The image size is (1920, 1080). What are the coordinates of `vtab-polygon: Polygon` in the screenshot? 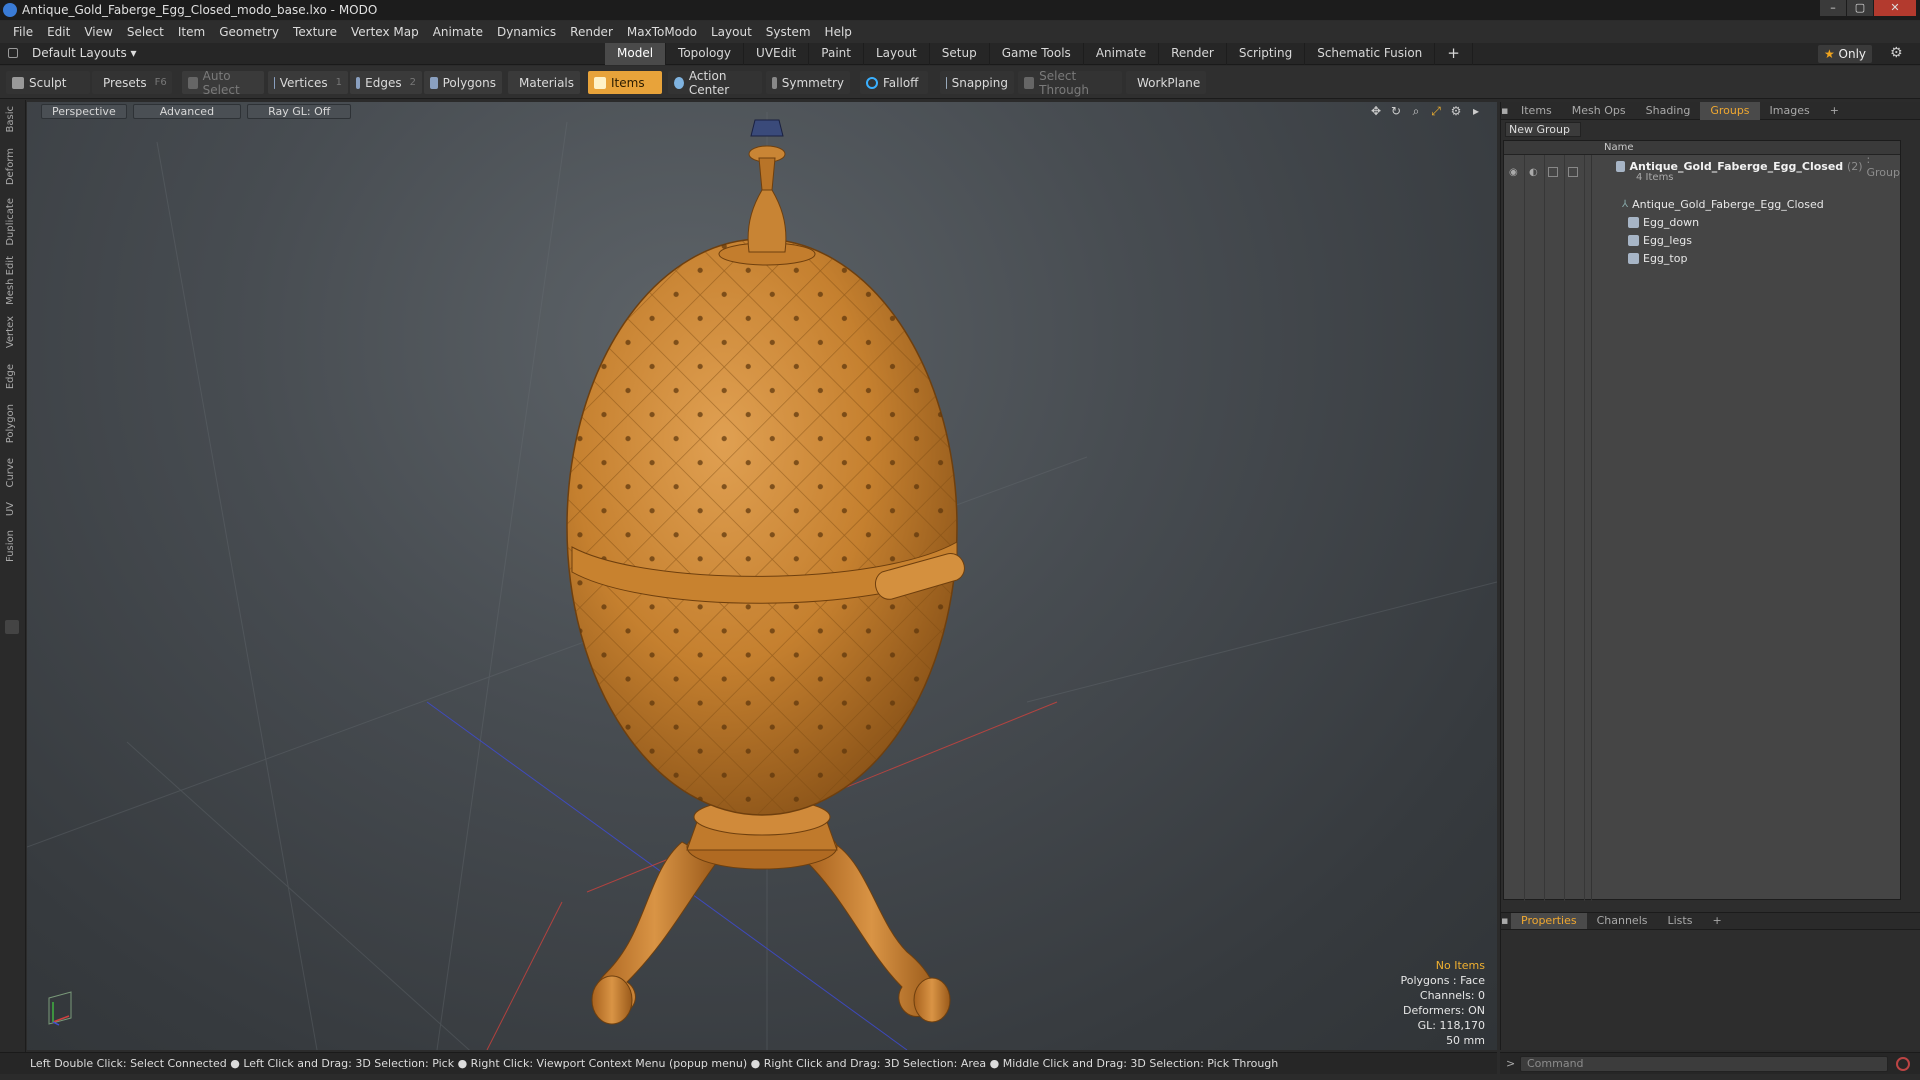 It's located at (12, 423).